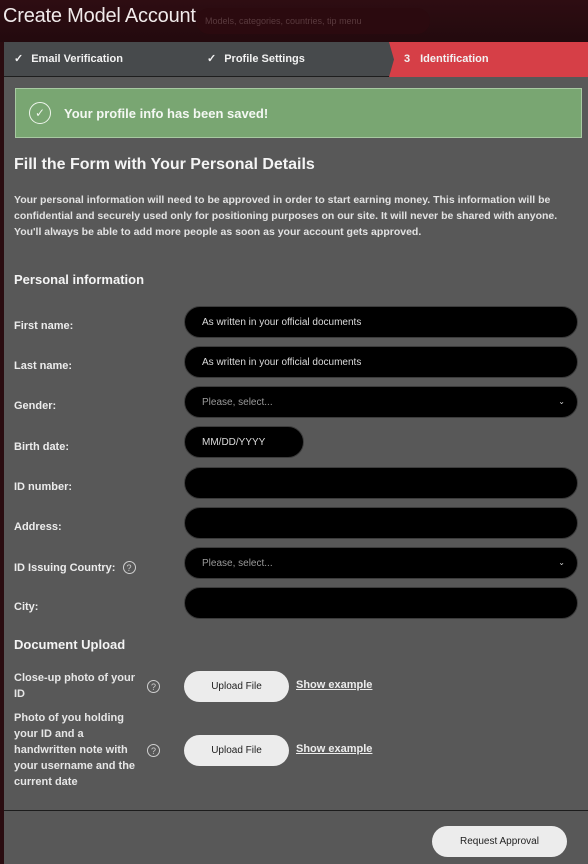  What do you see at coordinates (99, 16) in the screenshot?
I see `page-title: Create Model Account` at bounding box center [99, 16].